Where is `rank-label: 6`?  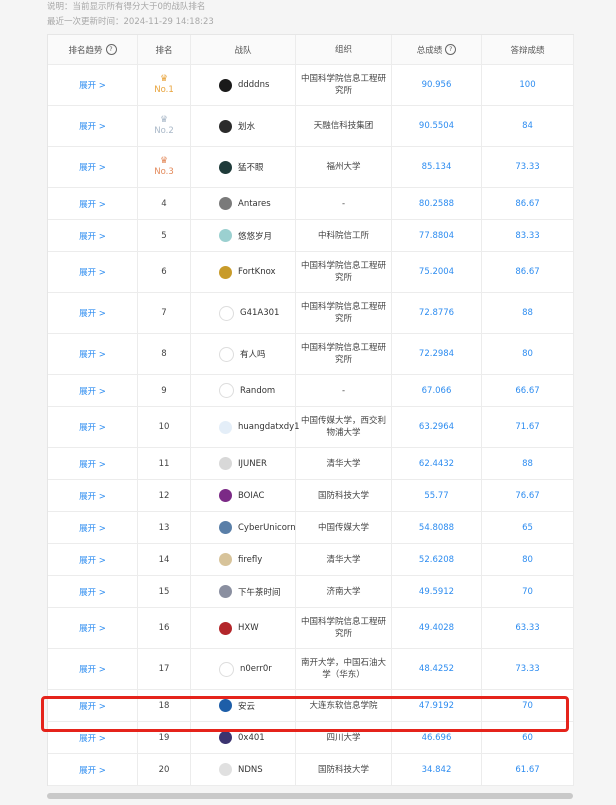 rank-label: 6 is located at coordinates (164, 272).